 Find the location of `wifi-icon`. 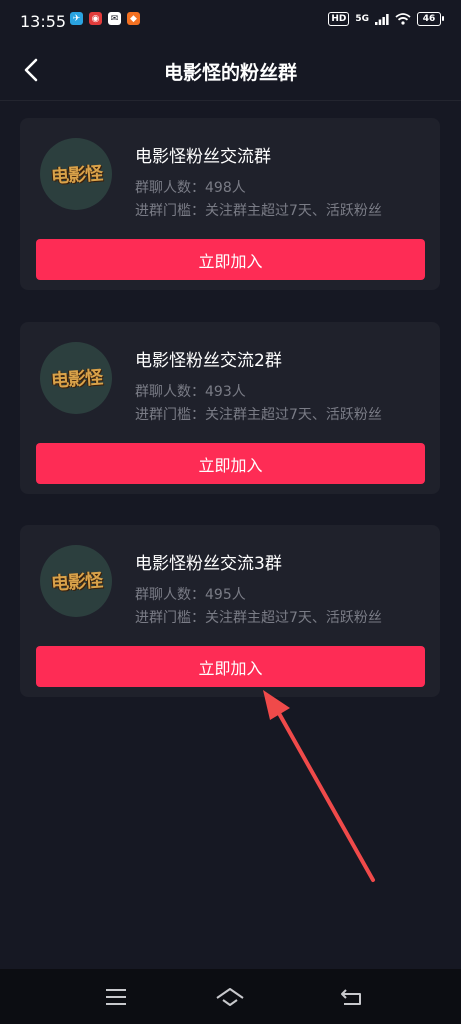

wifi-icon is located at coordinates (403, 19).